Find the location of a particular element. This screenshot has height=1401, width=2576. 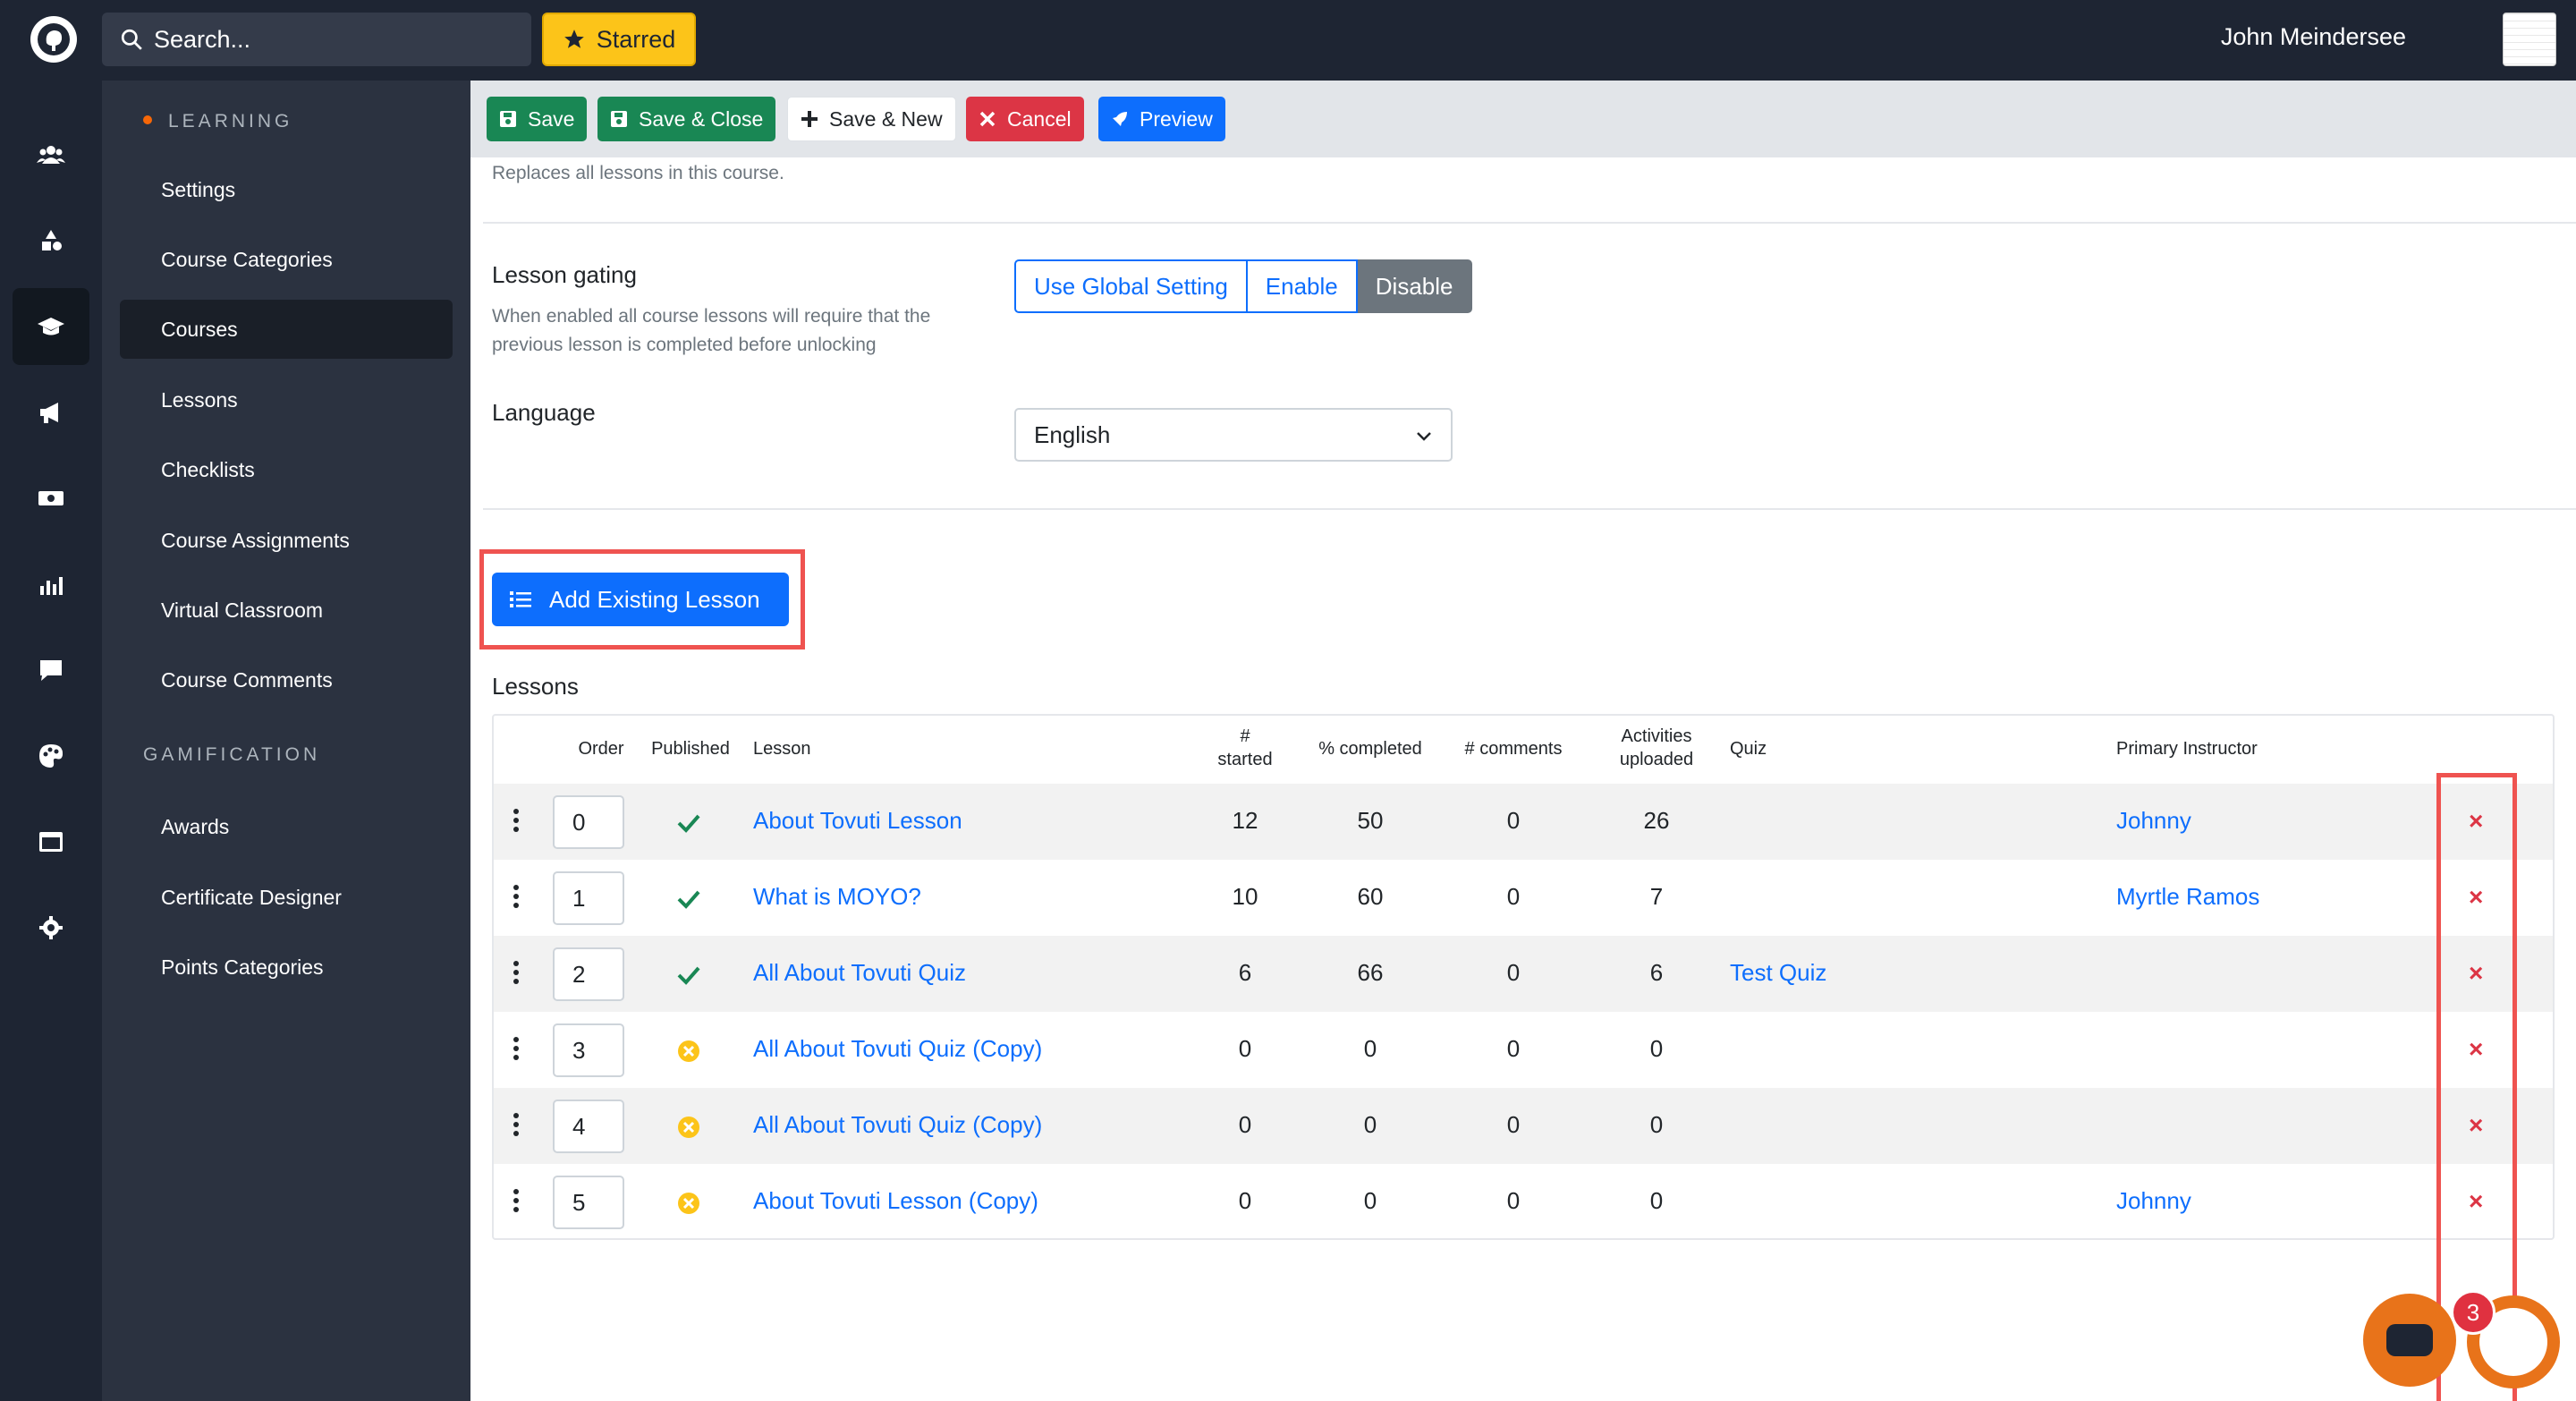

table-row: 3 All About Tovuti Quiz (Copy) 0 0 0 0 × is located at coordinates (1523, 1050).